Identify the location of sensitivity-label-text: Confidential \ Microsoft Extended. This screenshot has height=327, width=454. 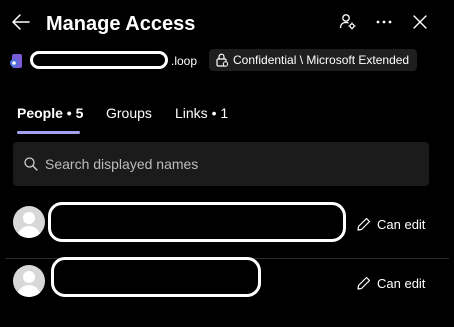
(321, 60).